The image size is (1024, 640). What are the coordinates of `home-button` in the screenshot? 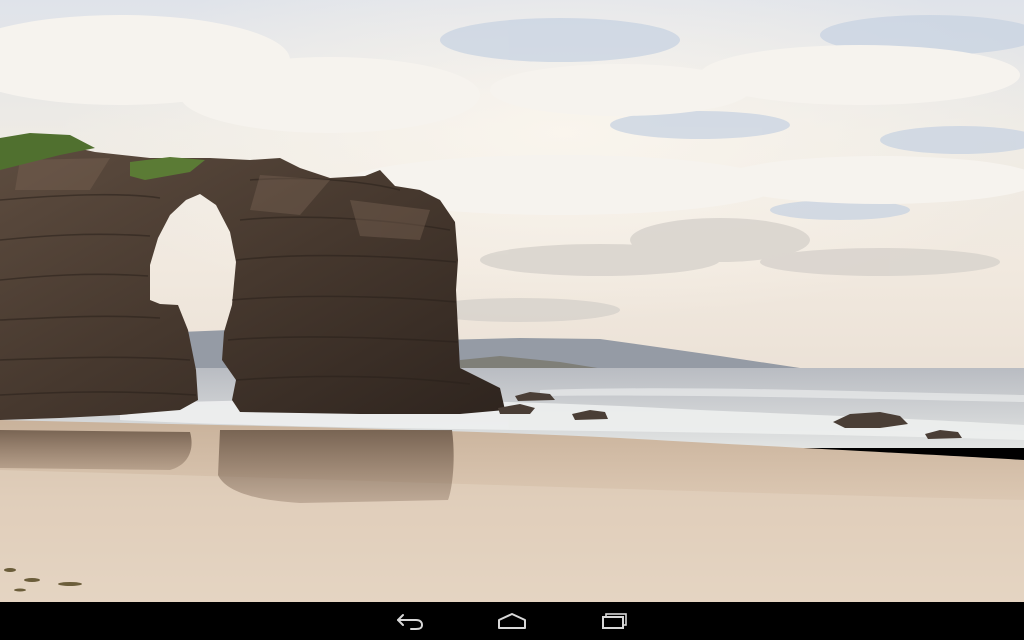 It's located at (512, 621).